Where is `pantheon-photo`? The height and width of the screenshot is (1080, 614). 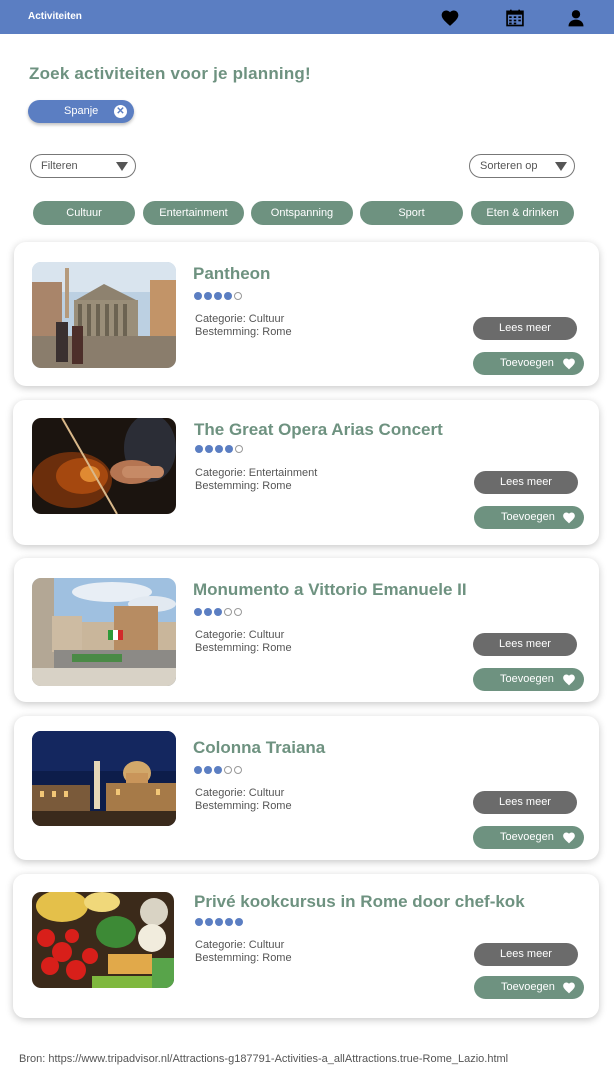 pantheon-photo is located at coordinates (104, 315).